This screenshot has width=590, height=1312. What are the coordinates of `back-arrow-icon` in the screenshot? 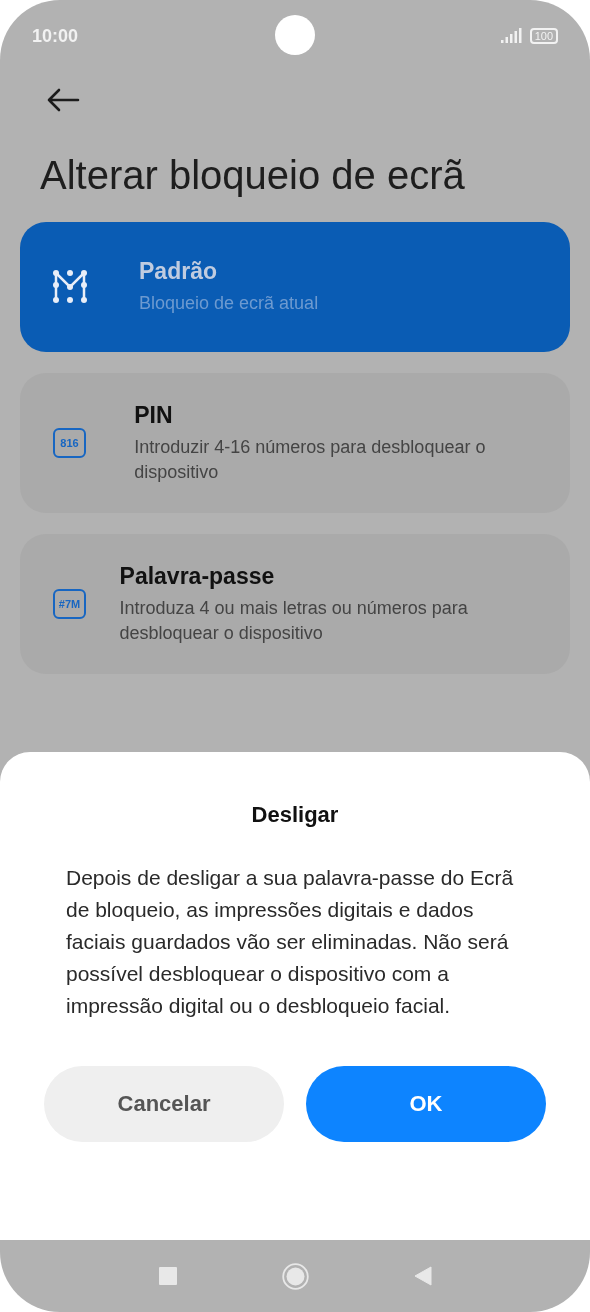 It's located at (63, 100).